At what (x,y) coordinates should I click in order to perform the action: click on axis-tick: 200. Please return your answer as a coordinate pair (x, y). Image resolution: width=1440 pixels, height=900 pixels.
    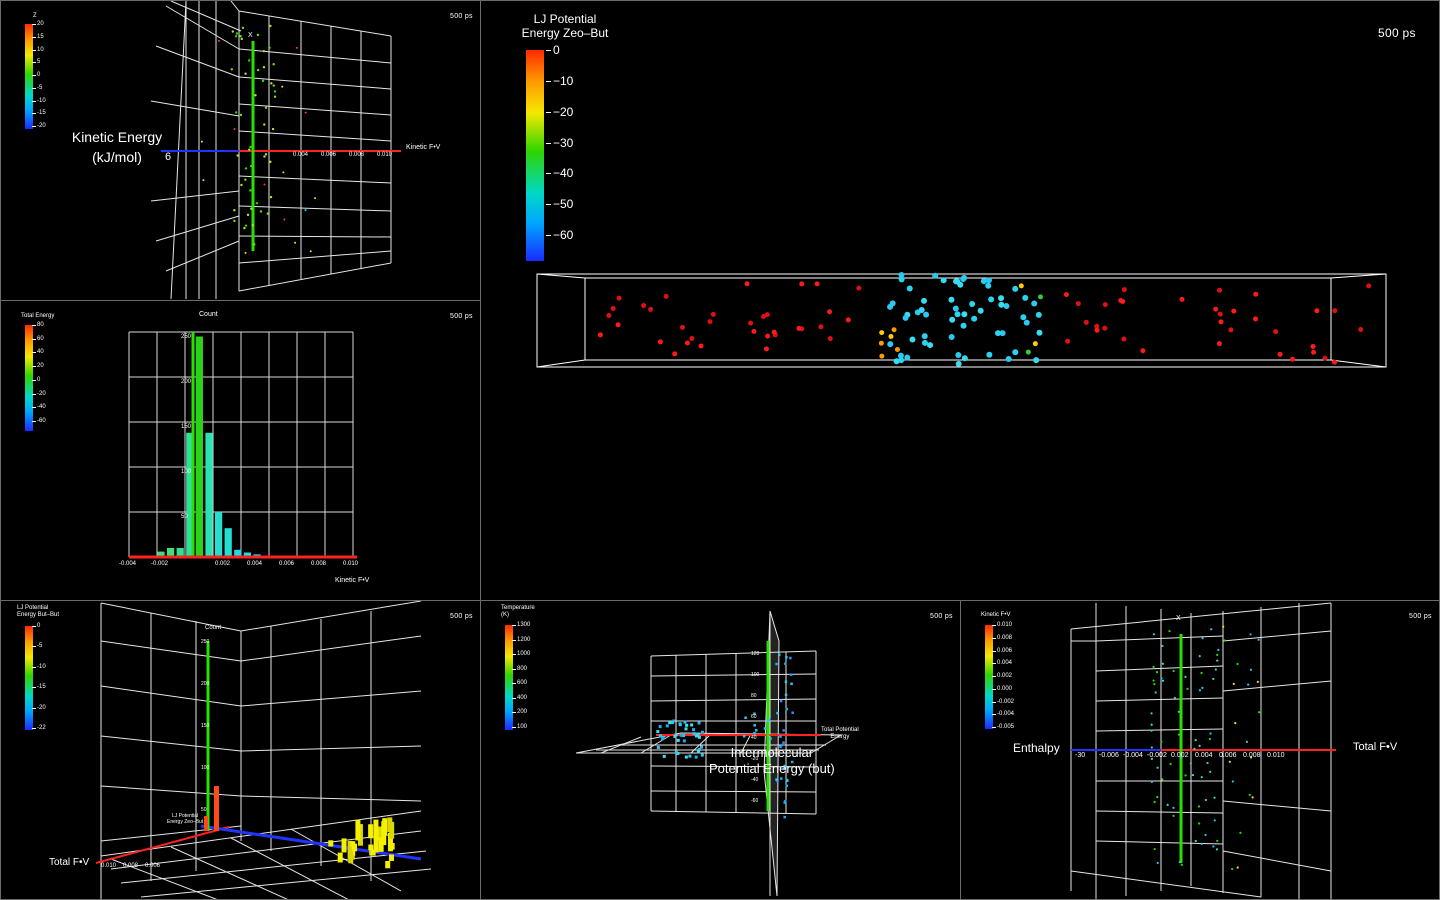
    Looking at the image, I should click on (205, 684).